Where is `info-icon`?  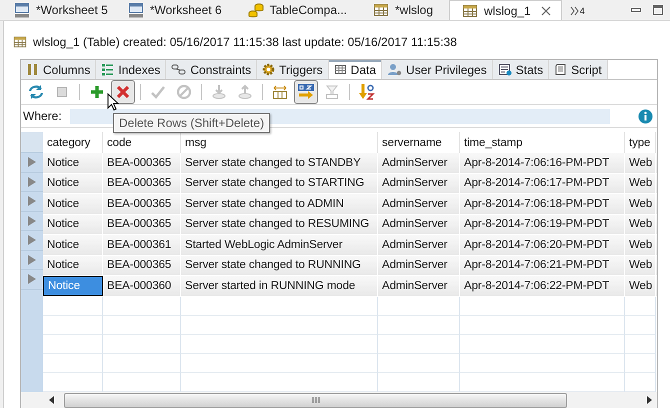
info-icon is located at coordinates (645, 116).